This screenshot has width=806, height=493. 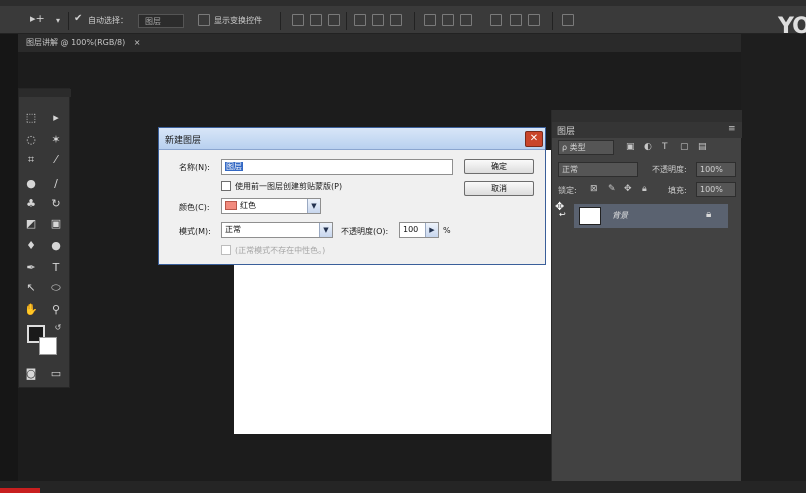 I want to click on chevron-right-icon: ▶, so click(x=431, y=230).